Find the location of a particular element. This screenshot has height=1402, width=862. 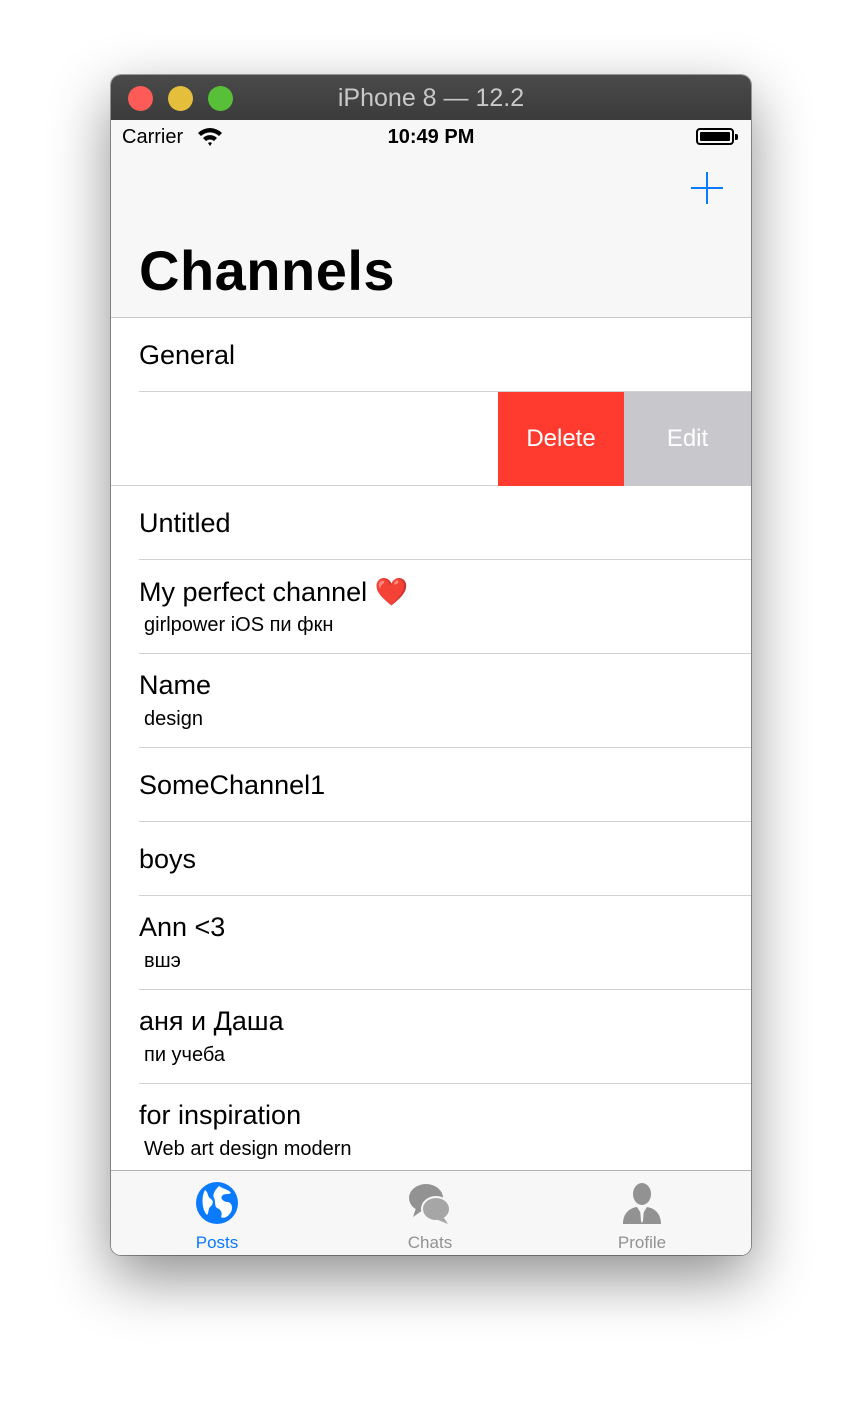

chat-bubbles-icon is located at coordinates (430, 1204).